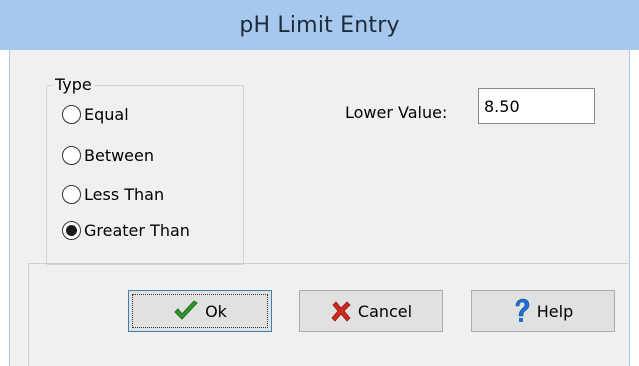 The width and height of the screenshot is (639, 366). Describe the element at coordinates (341, 311) in the screenshot. I see `x-icon` at that location.